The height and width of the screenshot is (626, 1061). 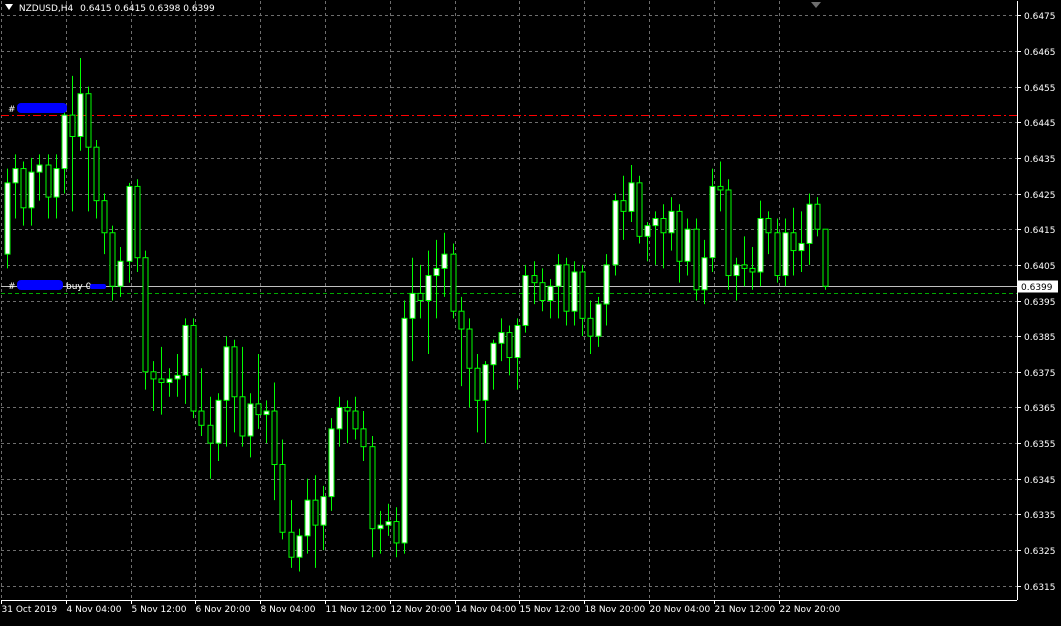 I want to click on collapse-triangle-icon, so click(x=9, y=7).